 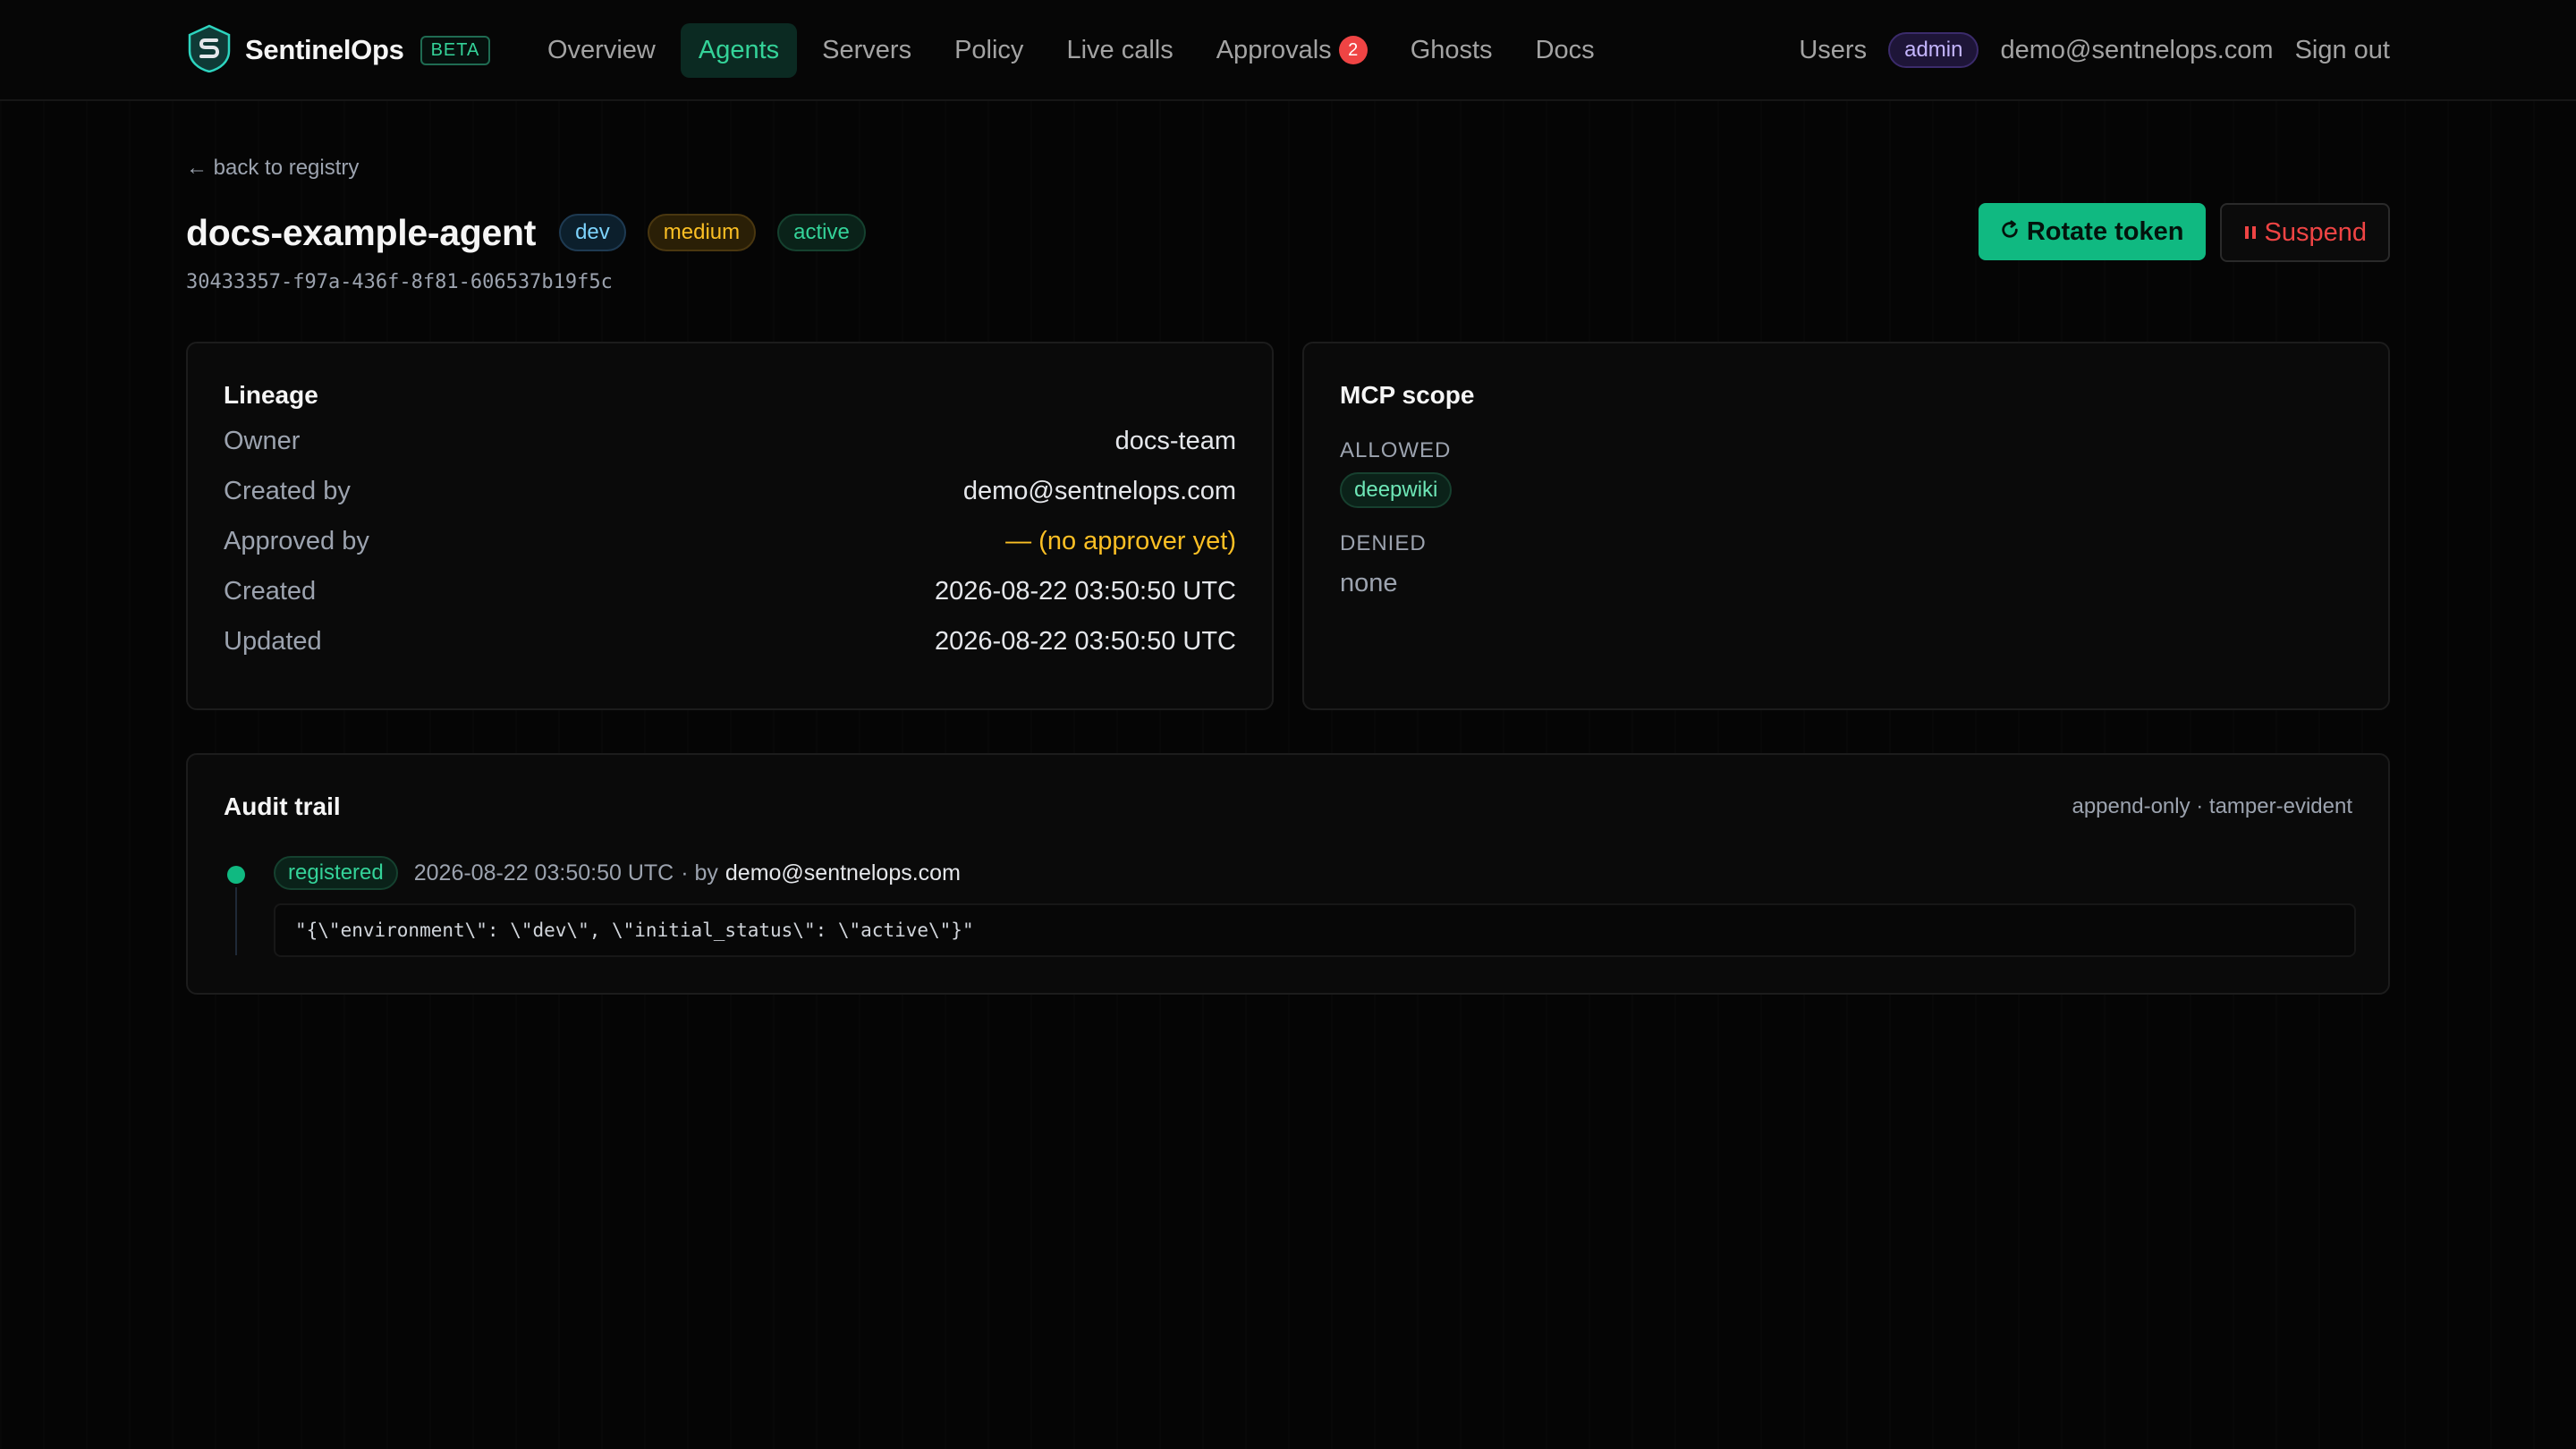 What do you see at coordinates (821, 232) in the screenshot?
I see `status-badge: active` at bounding box center [821, 232].